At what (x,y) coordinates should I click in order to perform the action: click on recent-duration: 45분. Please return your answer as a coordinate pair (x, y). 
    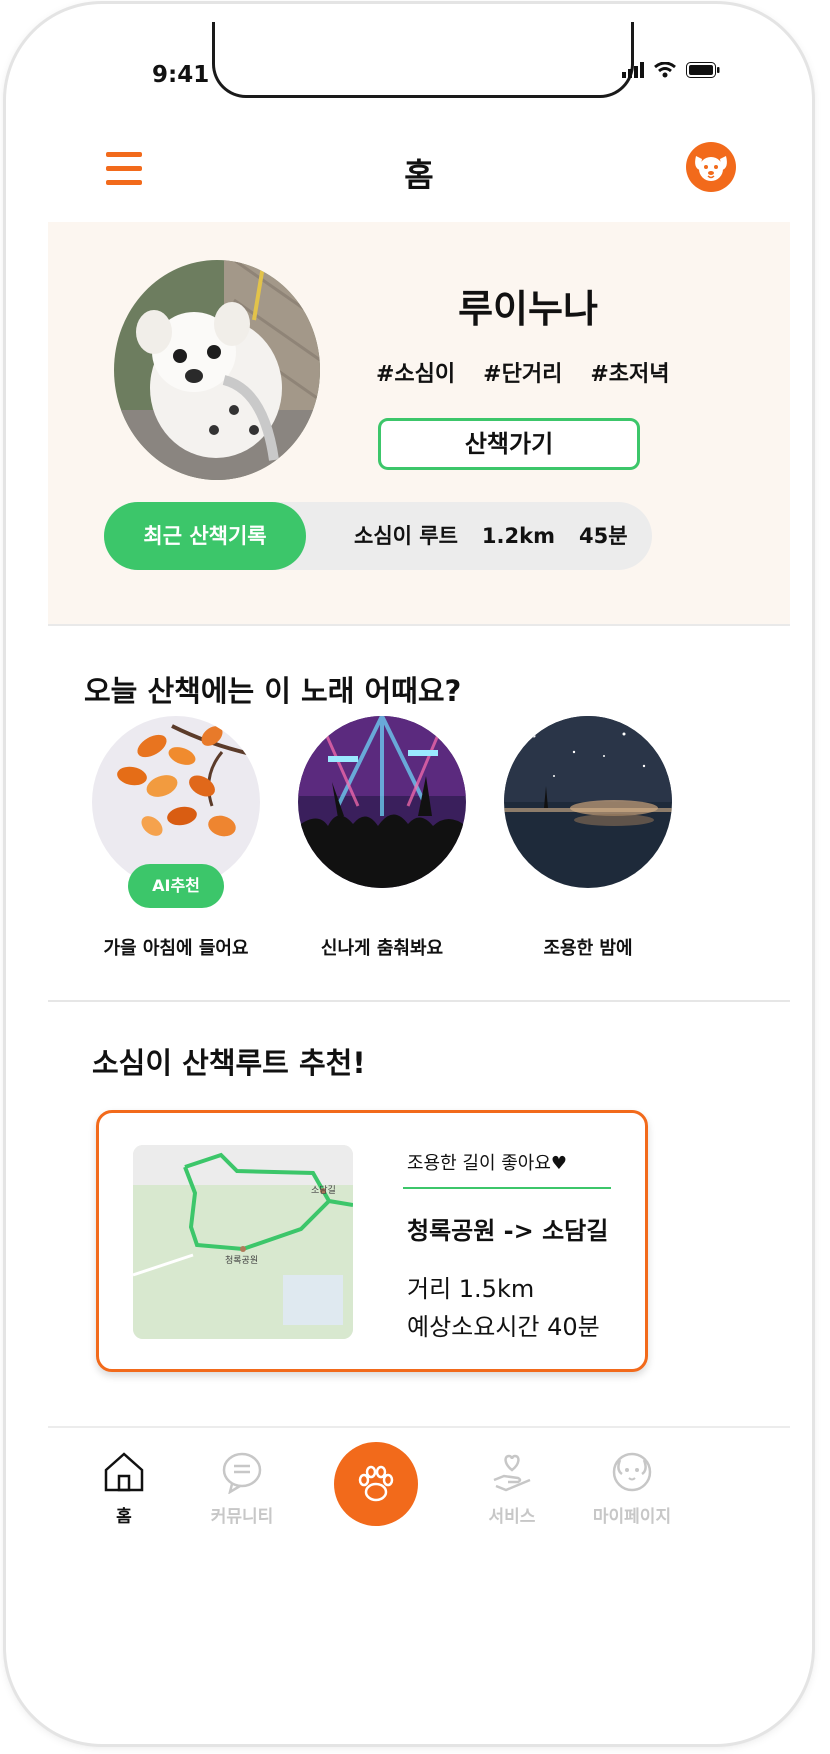
    Looking at the image, I should click on (603, 536).